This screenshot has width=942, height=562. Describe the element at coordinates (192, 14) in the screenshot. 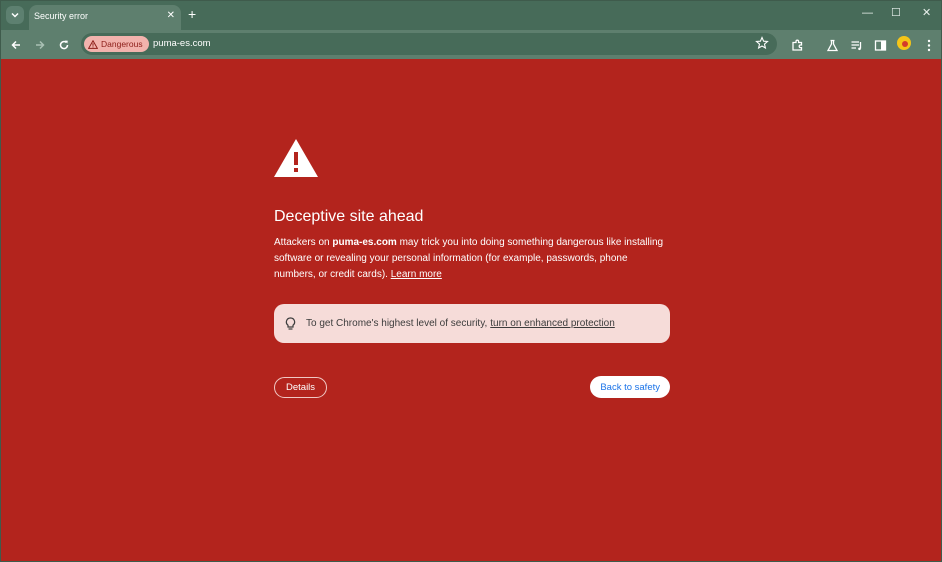

I see `new-tab-button: +` at that location.